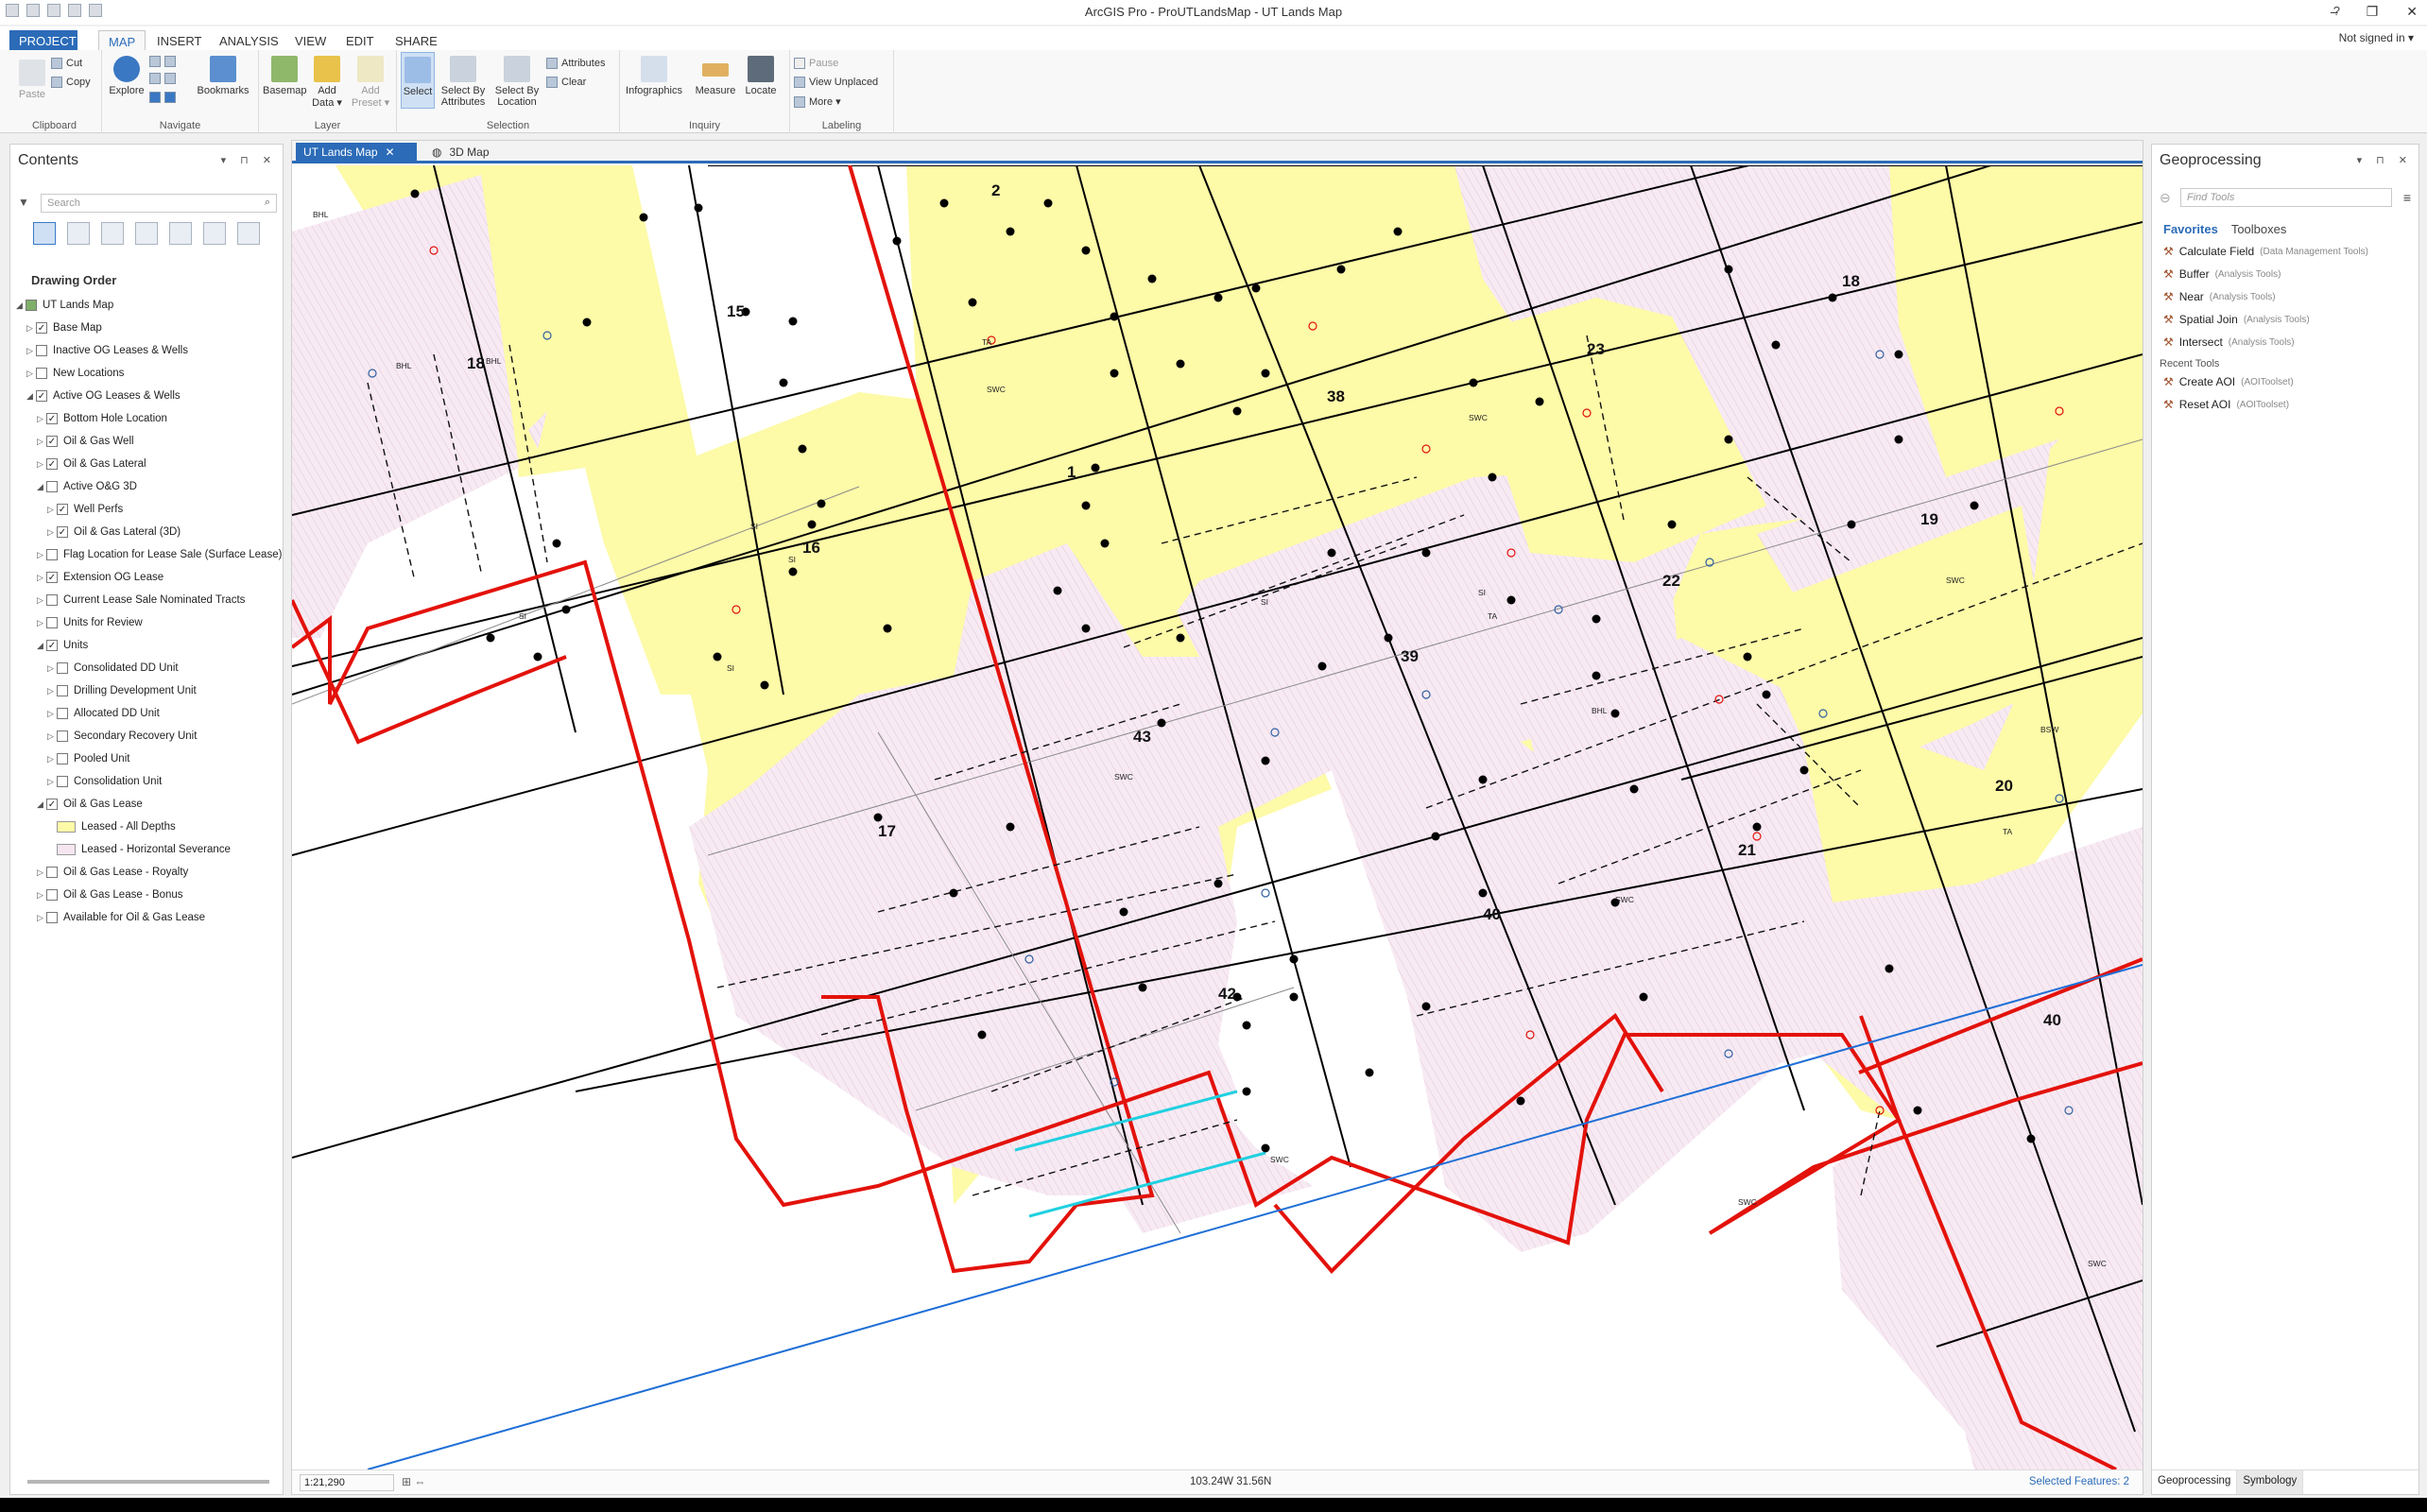 This screenshot has width=2427, height=1512. I want to click on layer-item: ▷ Secondary Recovery Unit, so click(122, 736).